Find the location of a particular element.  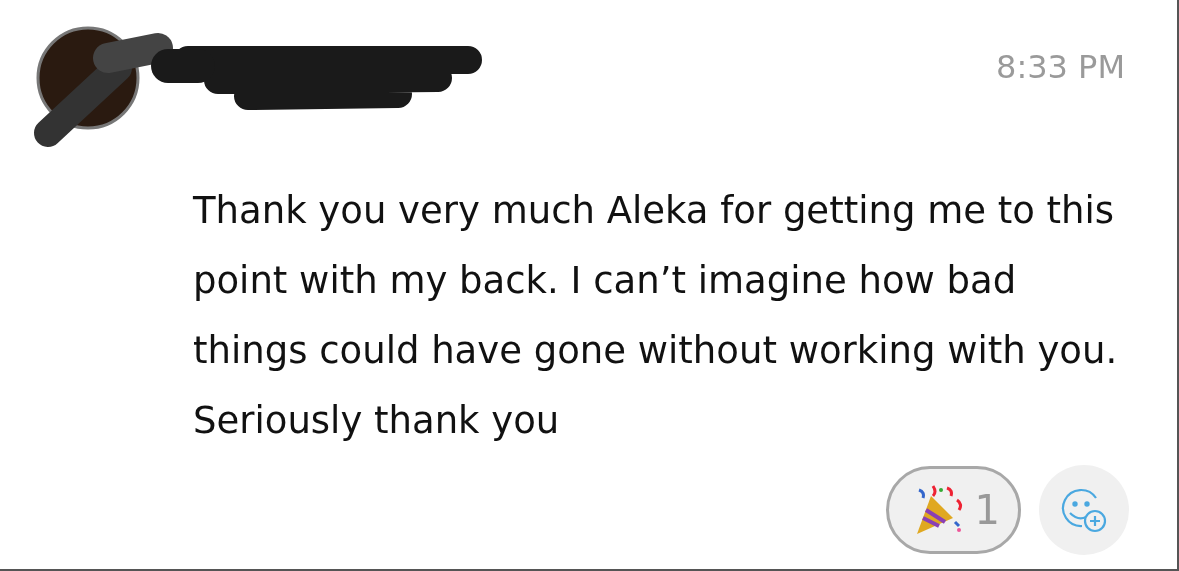

message-time: 8:33 PM is located at coordinates (1060, 67).